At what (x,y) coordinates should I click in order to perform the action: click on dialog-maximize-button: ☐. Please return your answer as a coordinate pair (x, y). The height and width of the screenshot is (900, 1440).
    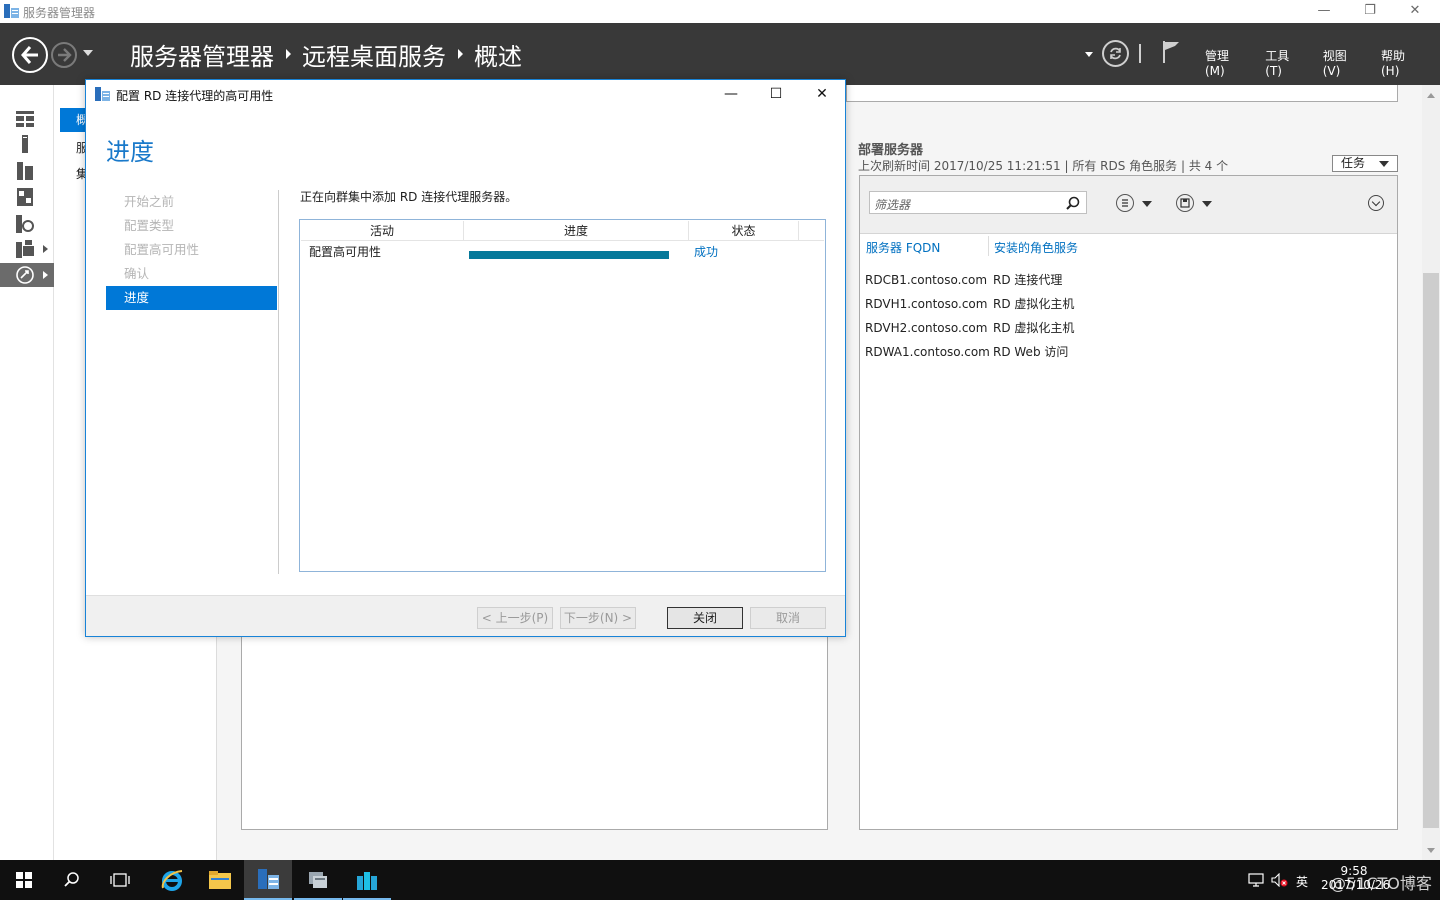
    Looking at the image, I should click on (776, 94).